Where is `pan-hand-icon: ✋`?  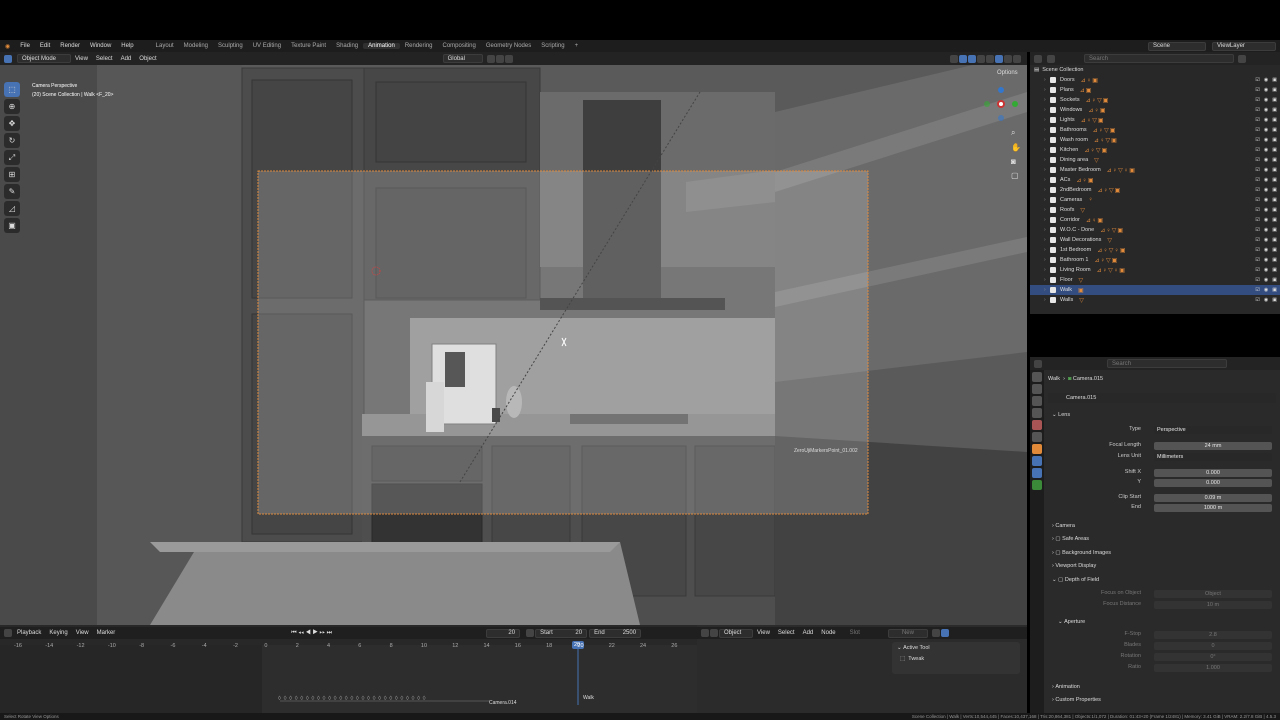 pan-hand-icon: ✋ is located at coordinates (1016, 147).